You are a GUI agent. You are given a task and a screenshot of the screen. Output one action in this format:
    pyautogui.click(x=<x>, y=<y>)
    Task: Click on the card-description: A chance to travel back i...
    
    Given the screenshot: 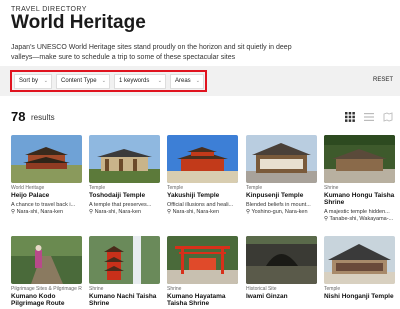 What is the action you would take?
    pyautogui.click(x=43, y=205)
    